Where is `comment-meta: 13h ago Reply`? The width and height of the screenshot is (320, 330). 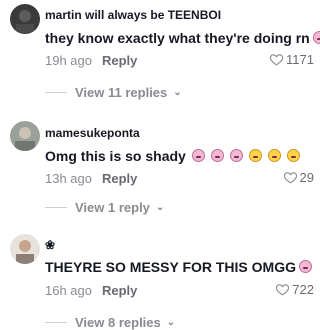 comment-meta: 13h ago Reply is located at coordinates (91, 178).